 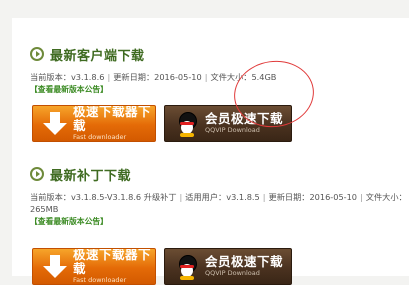 What do you see at coordinates (244, 261) in the screenshot?
I see `vip-button-label: 会员极速下载` at bounding box center [244, 261].